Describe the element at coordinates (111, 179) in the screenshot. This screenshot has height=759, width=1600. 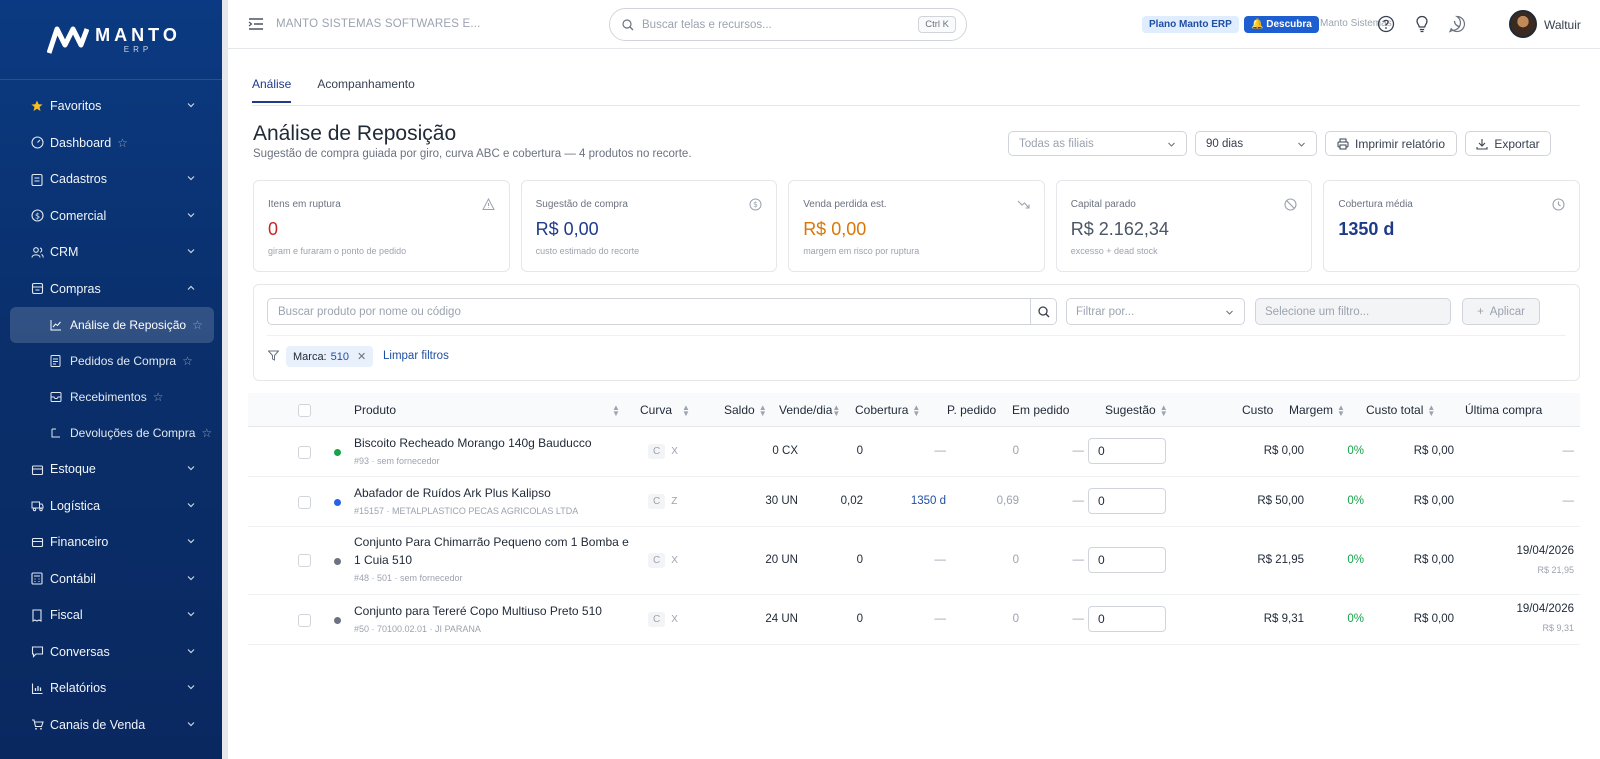
I see `sidebar-item-cadastros: Cadastros` at that location.